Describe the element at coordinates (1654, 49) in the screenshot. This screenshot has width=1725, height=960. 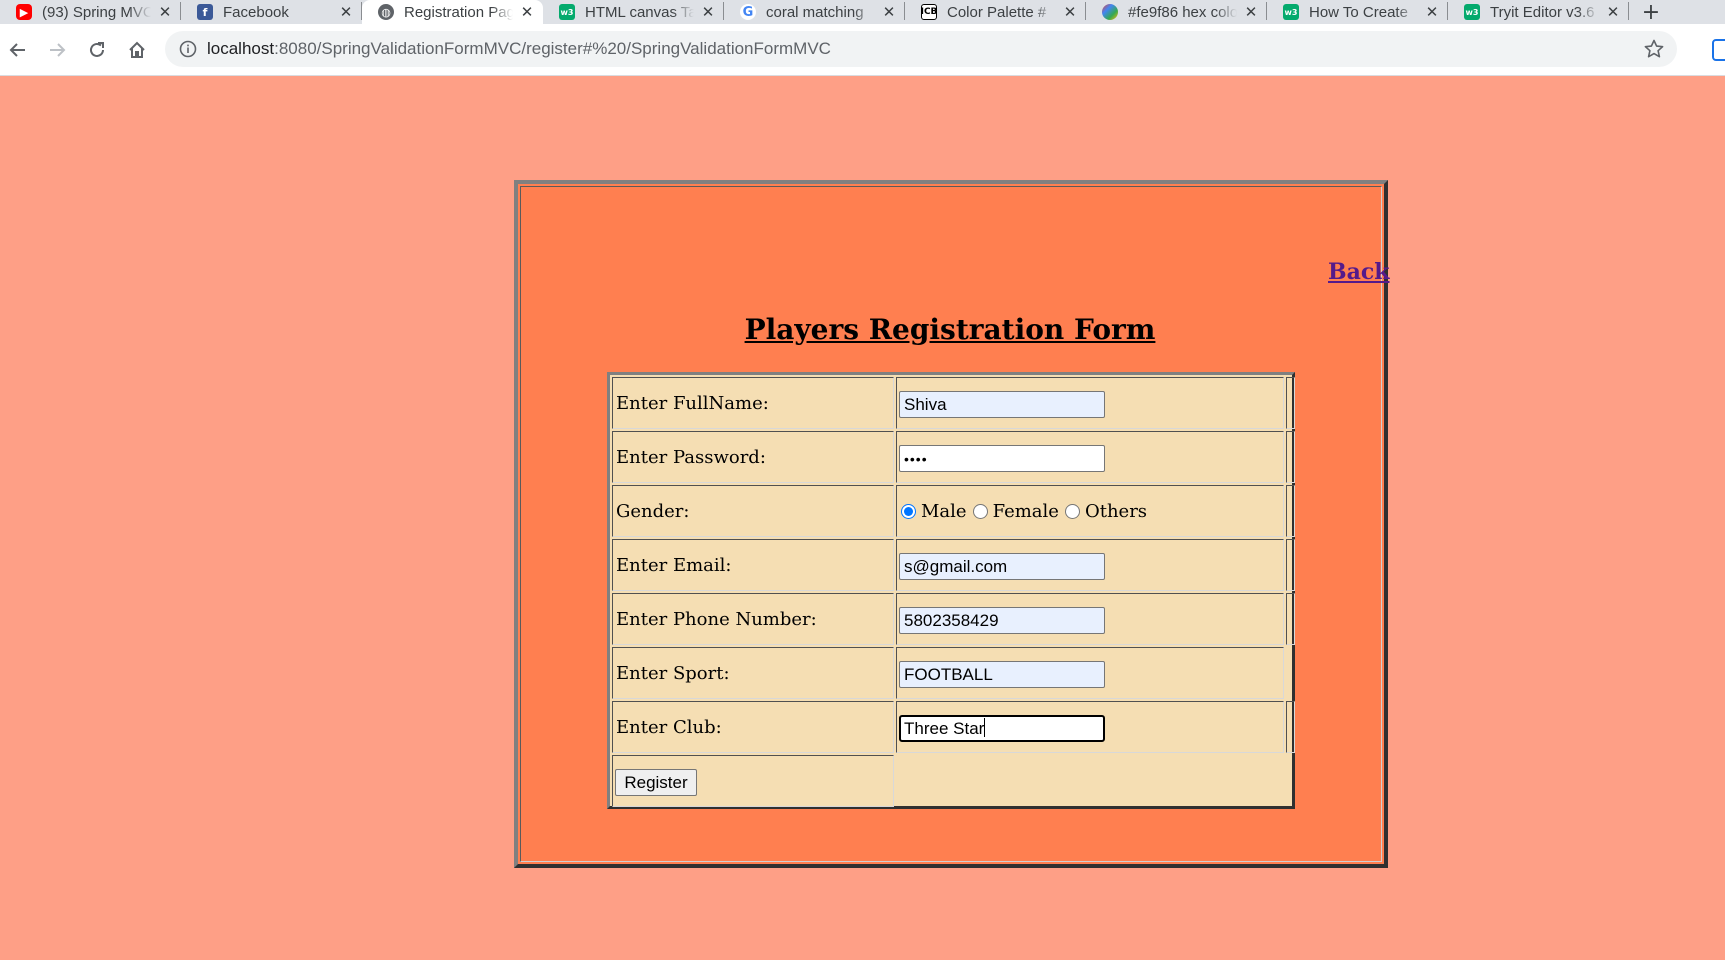
I see `star-icon` at that location.